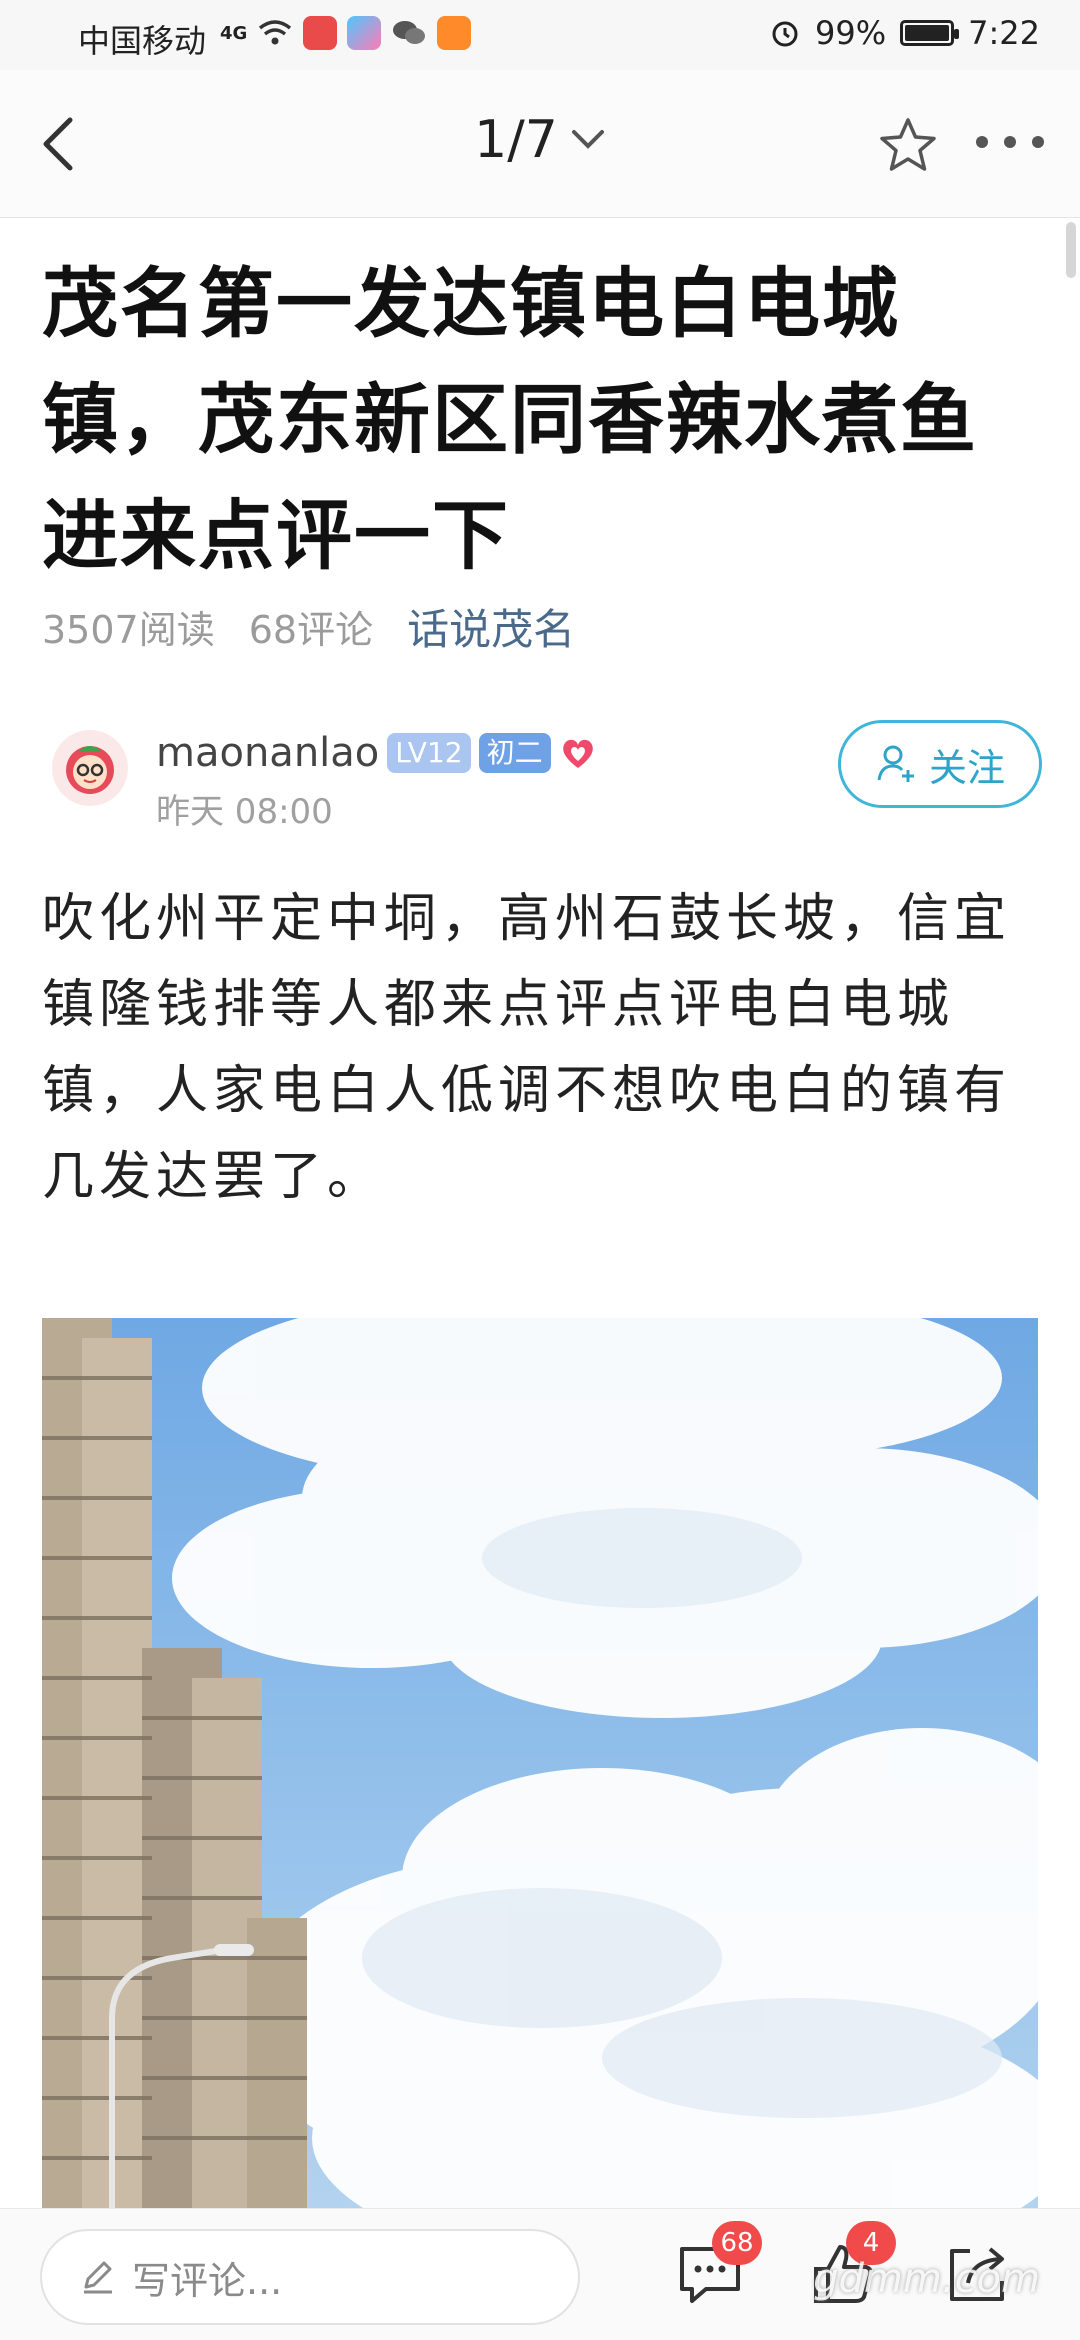 Image resolution: width=1080 pixels, height=2340 pixels. I want to click on grade-badge: 初二, so click(514, 753).